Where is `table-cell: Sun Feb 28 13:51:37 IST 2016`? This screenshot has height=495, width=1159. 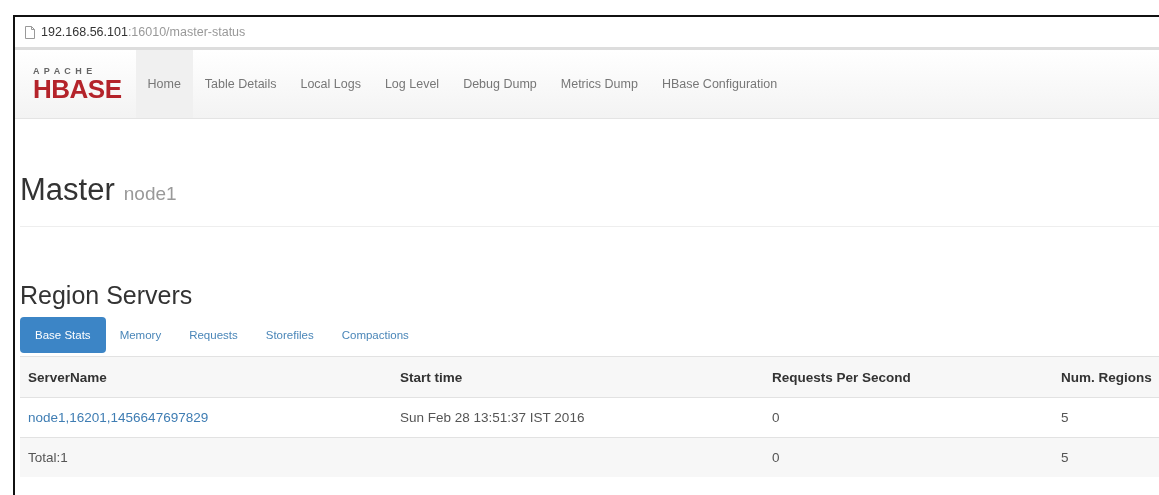
table-cell: Sun Feb 28 13:51:37 IST 2016 is located at coordinates (492, 417).